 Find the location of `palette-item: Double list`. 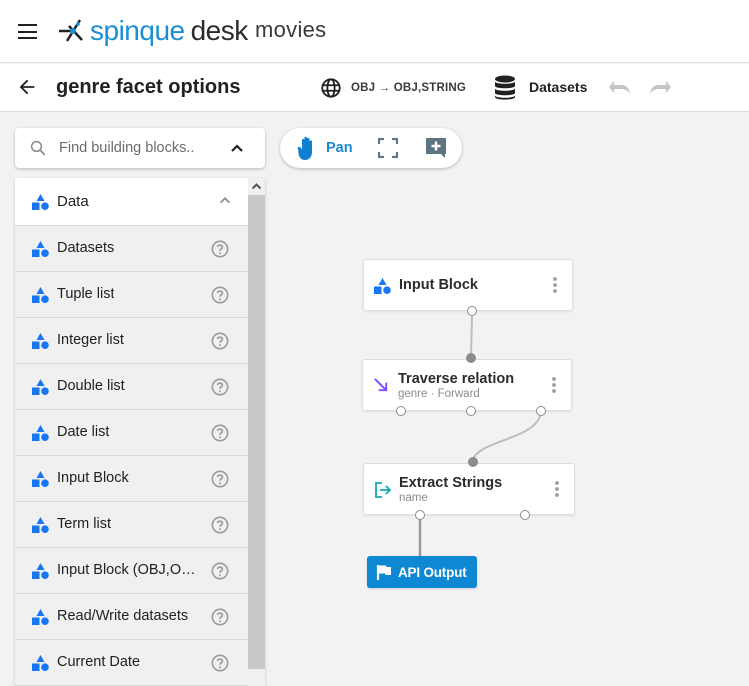

palette-item: Double list is located at coordinates (131, 387).